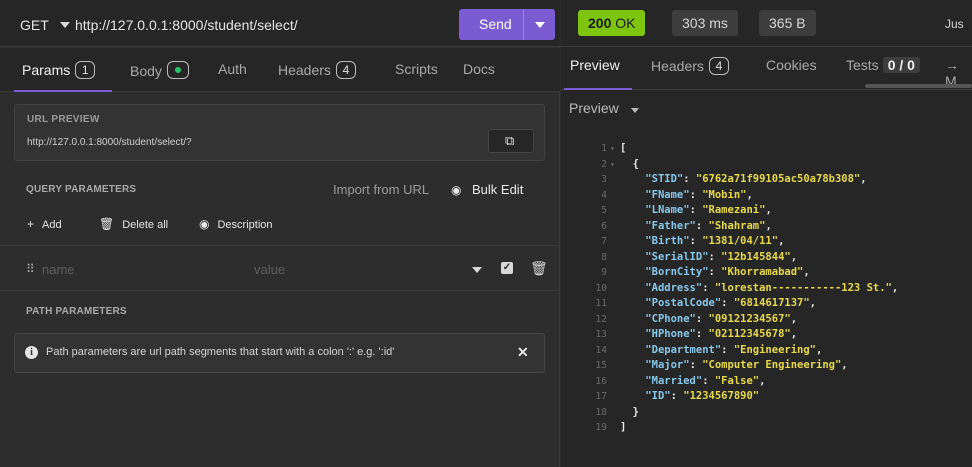  Describe the element at coordinates (778, 179) in the screenshot. I see `json-value: "6762a71f99105ac50a78b308"` at that location.